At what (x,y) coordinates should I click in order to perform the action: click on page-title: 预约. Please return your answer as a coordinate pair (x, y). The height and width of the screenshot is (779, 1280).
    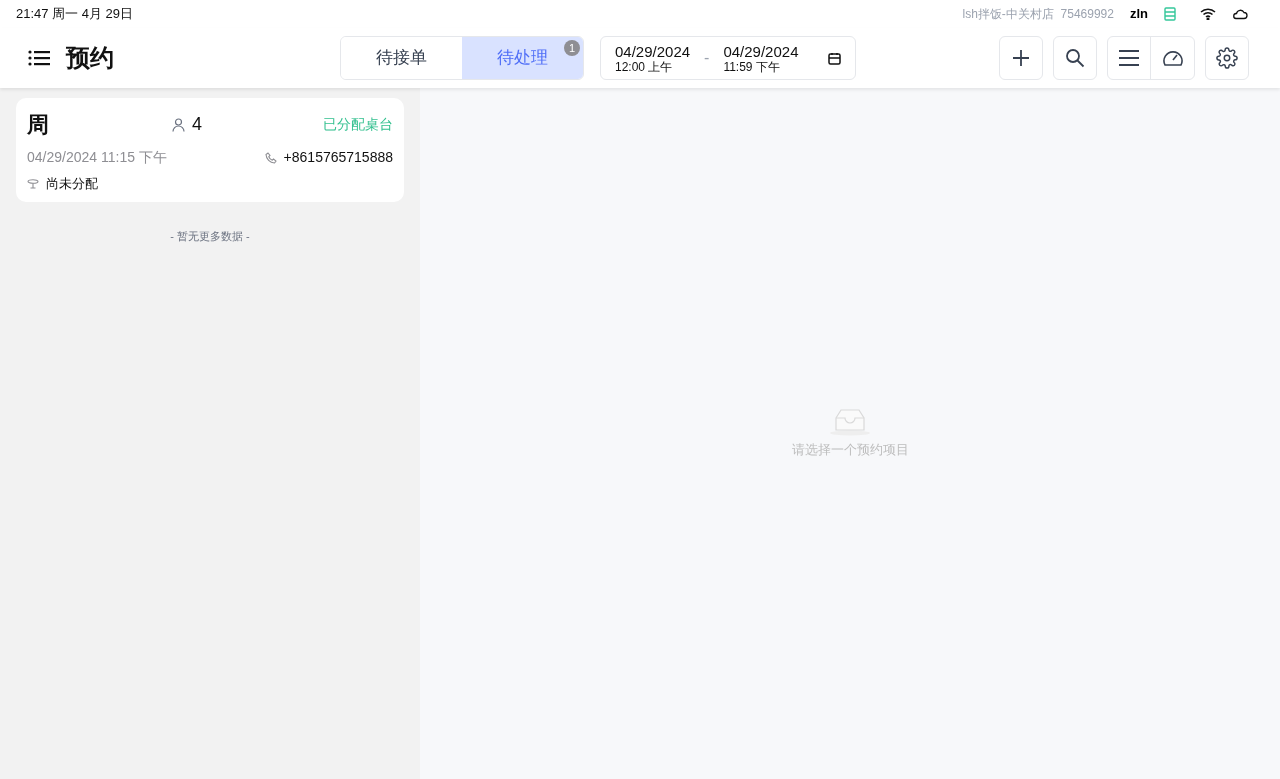
    Looking at the image, I should click on (90, 58).